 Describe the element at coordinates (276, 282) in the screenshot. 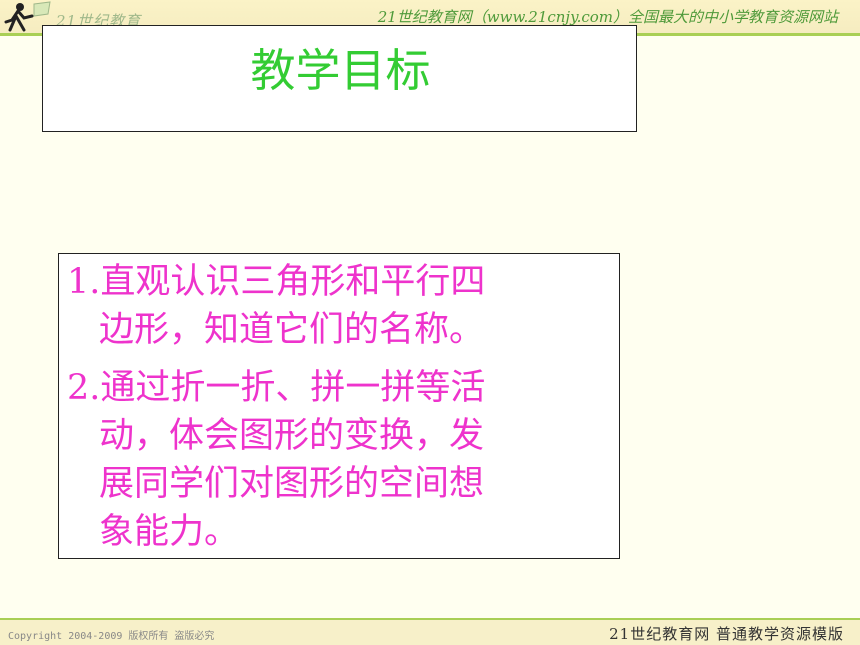

I see `objective-1-line-1: 1.直观认识三角形和平行四` at that location.